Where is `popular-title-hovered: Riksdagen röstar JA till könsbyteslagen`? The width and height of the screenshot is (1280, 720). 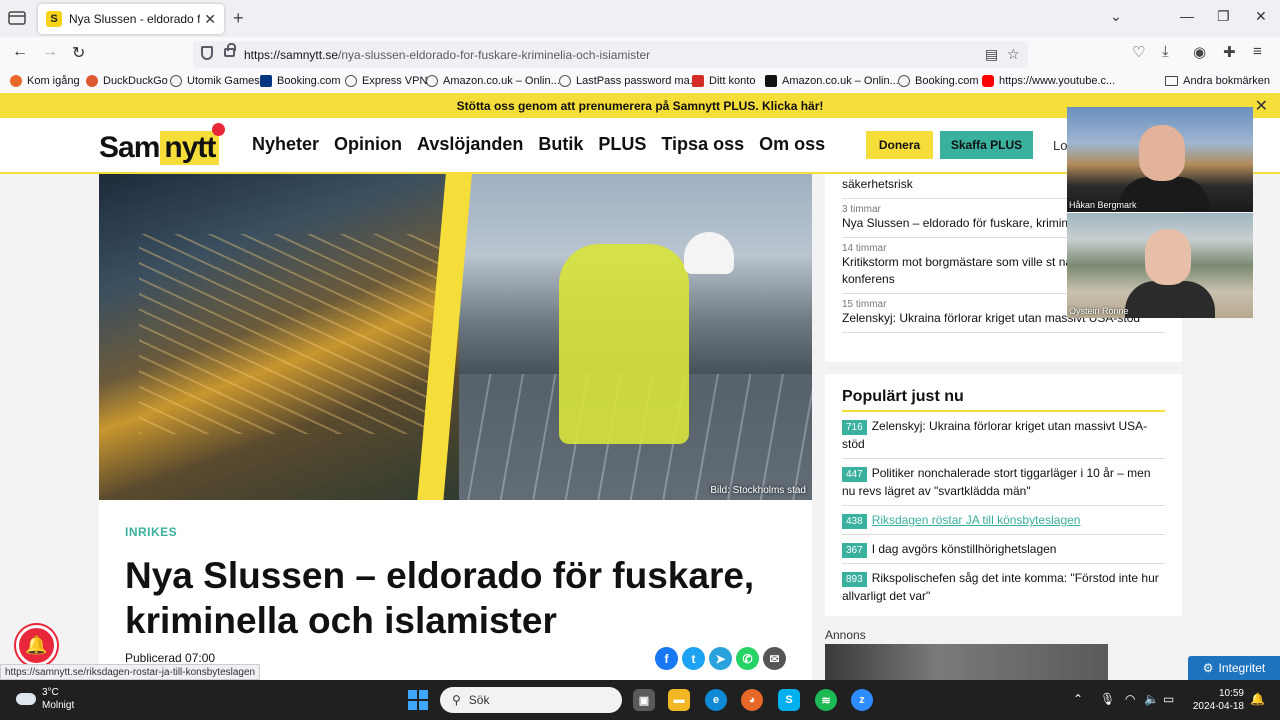 popular-title-hovered: Riksdagen röstar JA till könsbyteslagen is located at coordinates (976, 520).